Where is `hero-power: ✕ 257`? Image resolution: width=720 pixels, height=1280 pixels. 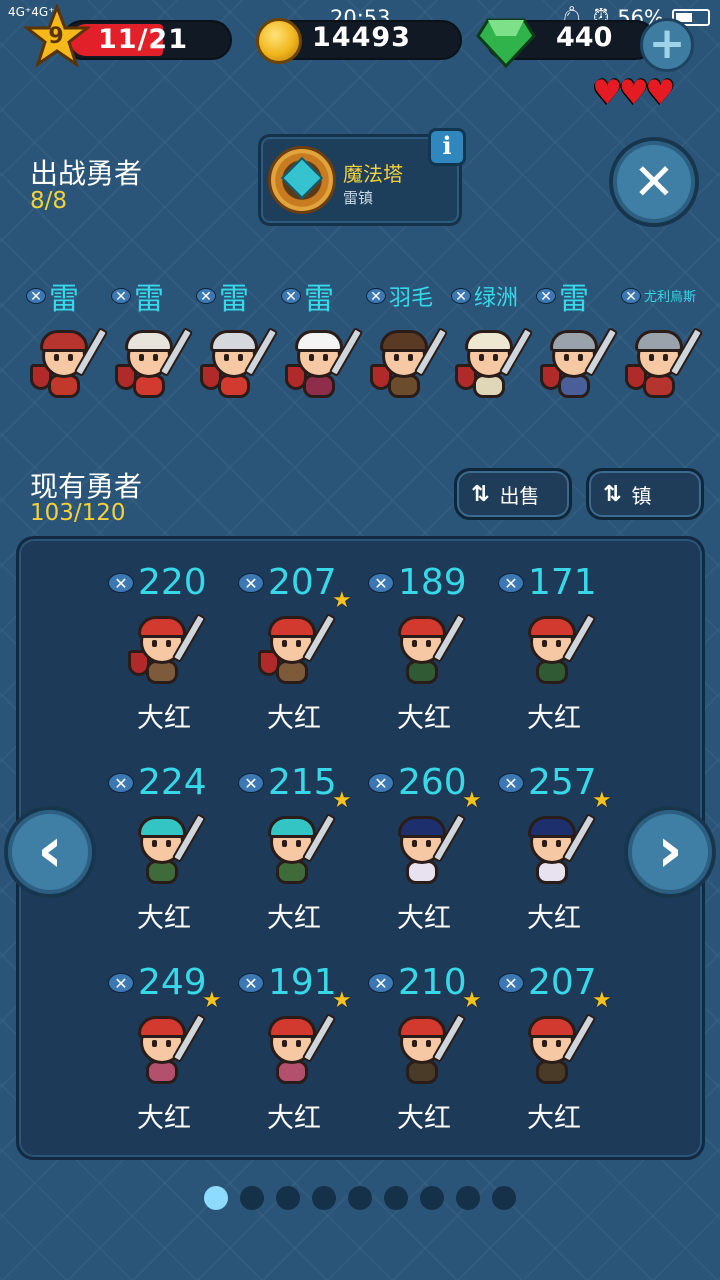 hero-power: ✕ 257 is located at coordinates (547, 782).